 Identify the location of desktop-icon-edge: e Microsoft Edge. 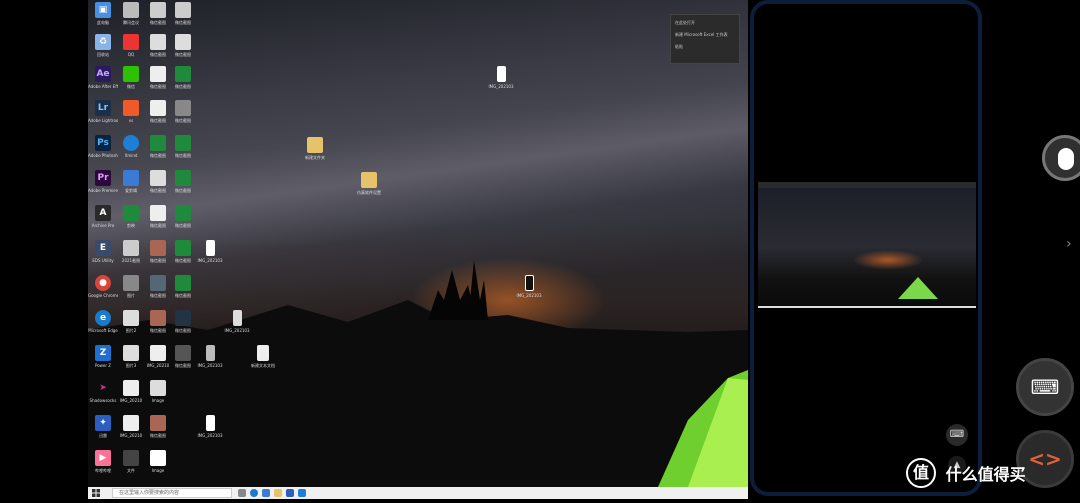
(103, 321).